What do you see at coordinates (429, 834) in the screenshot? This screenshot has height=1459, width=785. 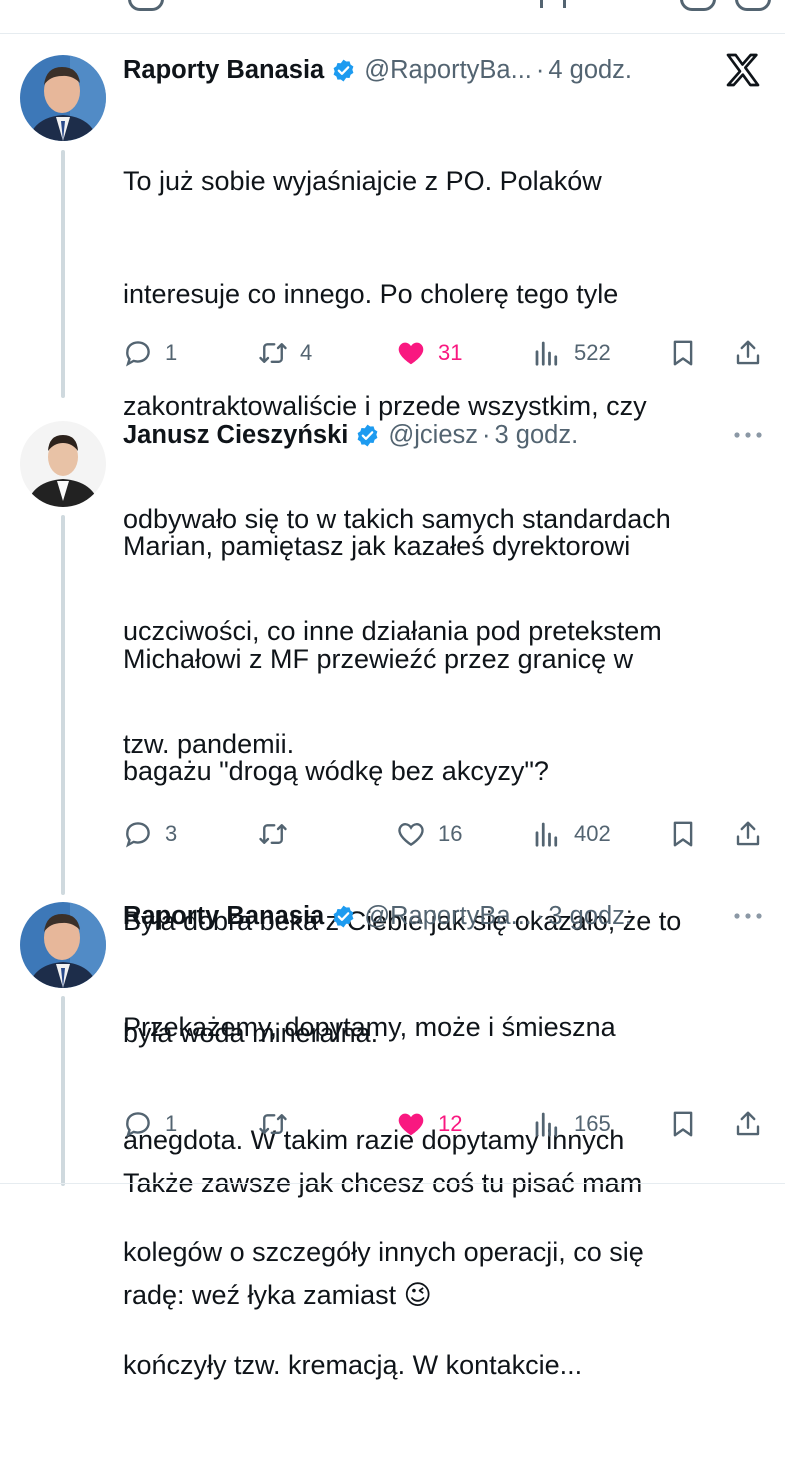 I see `like-button: 16` at bounding box center [429, 834].